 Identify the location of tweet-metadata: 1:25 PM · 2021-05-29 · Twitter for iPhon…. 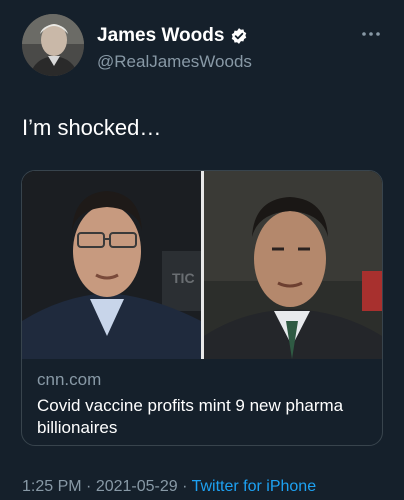
(169, 487).